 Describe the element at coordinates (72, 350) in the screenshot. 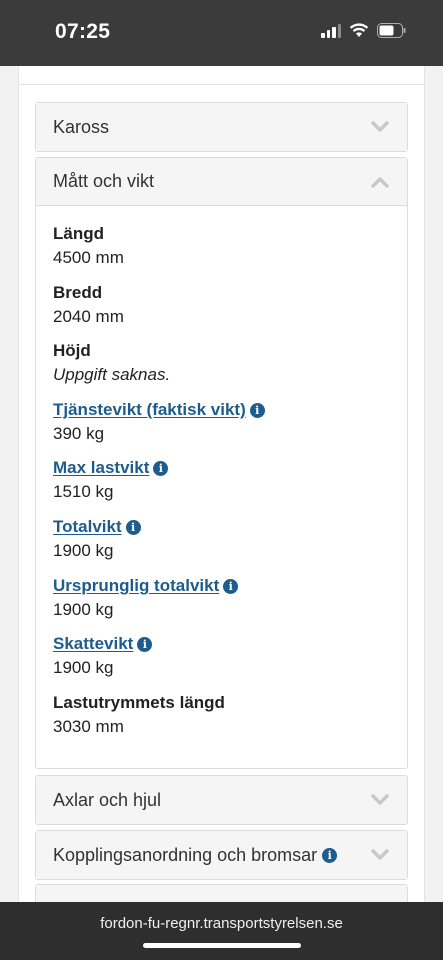

I see `field-label: Höjd` at that location.